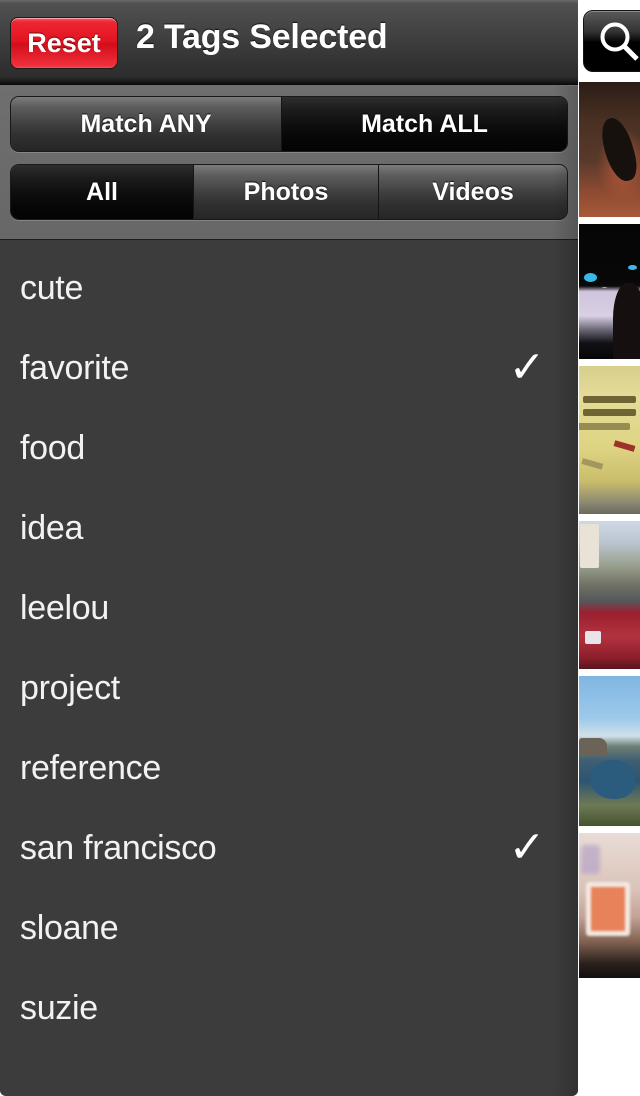 Image resolution: width=640 pixels, height=1096 pixels. I want to click on thumbnail-spice-packet, so click(609, 440).